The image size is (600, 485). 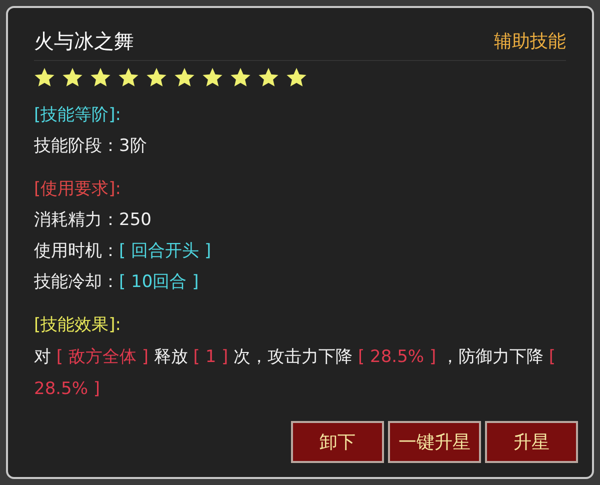 I want to click on action-button: 一键升星, so click(x=434, y=442).